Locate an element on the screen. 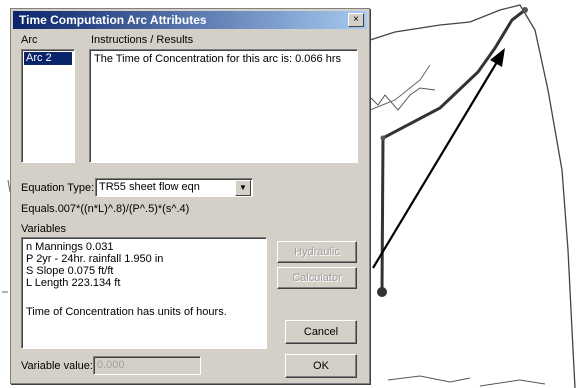 Image resolution: width=580 pixels, height=388 pixels. equation-text: Equals.007*((n*L)^.8)/(P^.5)*(s^.4) is located at coordinates (105, 209).